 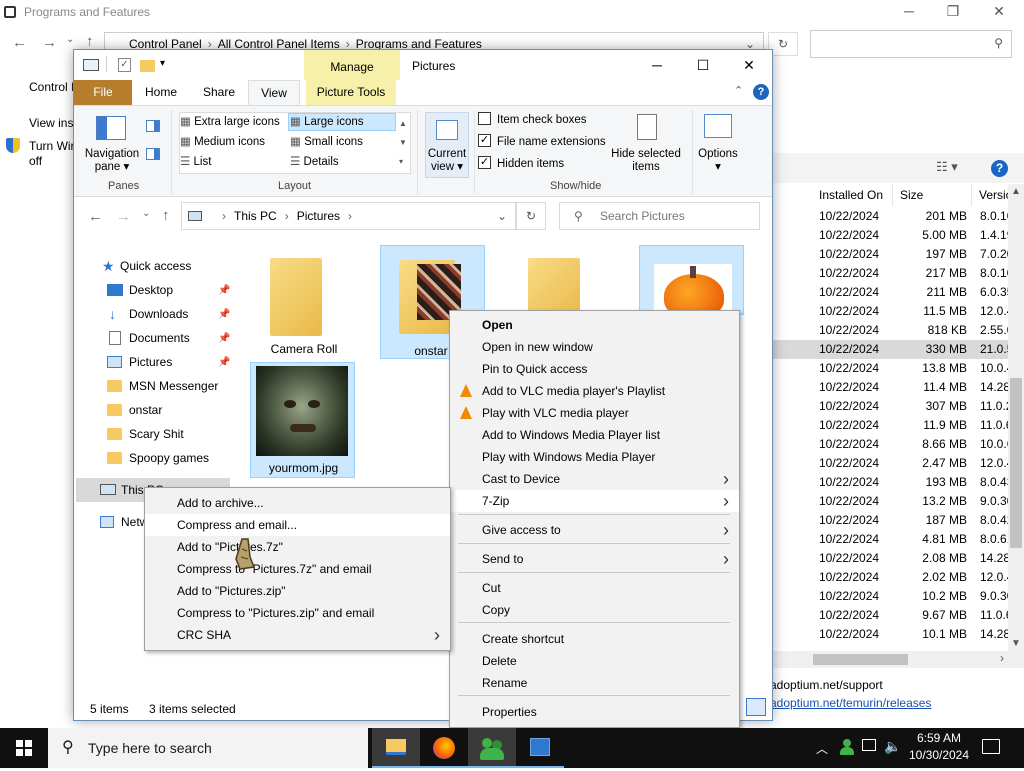 What do you see at coordinates (738, 90) in the screenshot?
I see `collapse-ribbon-icon: ⌃` at bounding box center [738, 90].